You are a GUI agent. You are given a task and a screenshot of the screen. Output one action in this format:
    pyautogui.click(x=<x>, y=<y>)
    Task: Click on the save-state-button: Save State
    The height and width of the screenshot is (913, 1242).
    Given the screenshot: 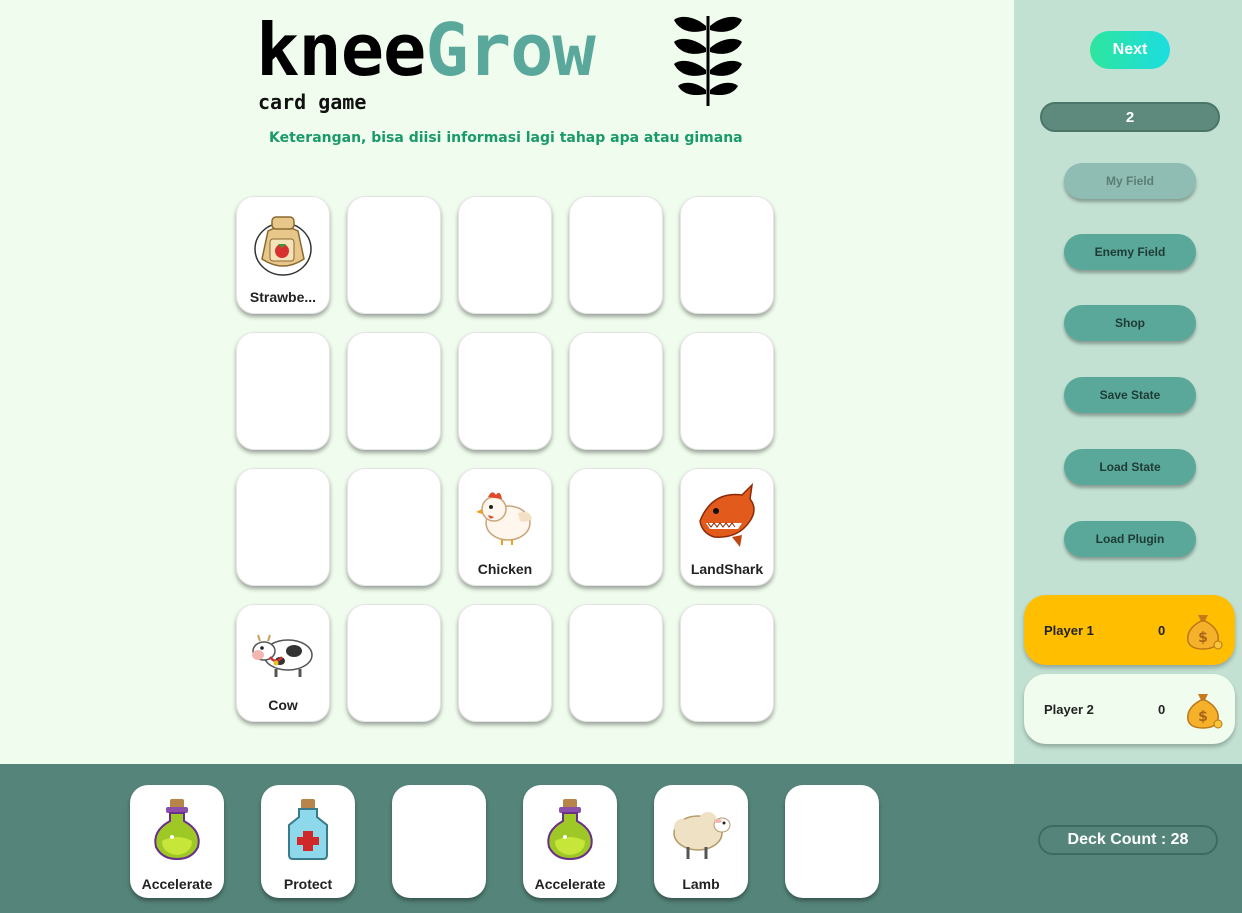 What is the action you would take?
    pyautogui.click(x=1130, y=395)
    